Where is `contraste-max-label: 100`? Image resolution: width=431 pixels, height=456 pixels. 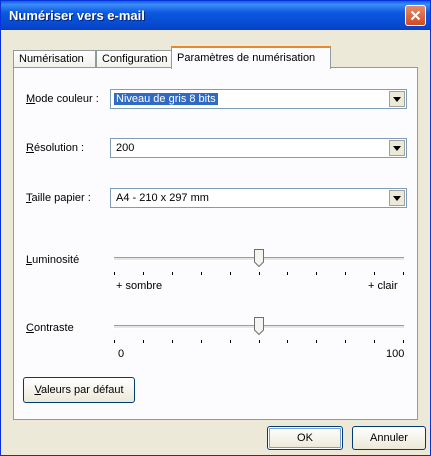
contraste-max-label: 100 is located at coordinates (395, 354).